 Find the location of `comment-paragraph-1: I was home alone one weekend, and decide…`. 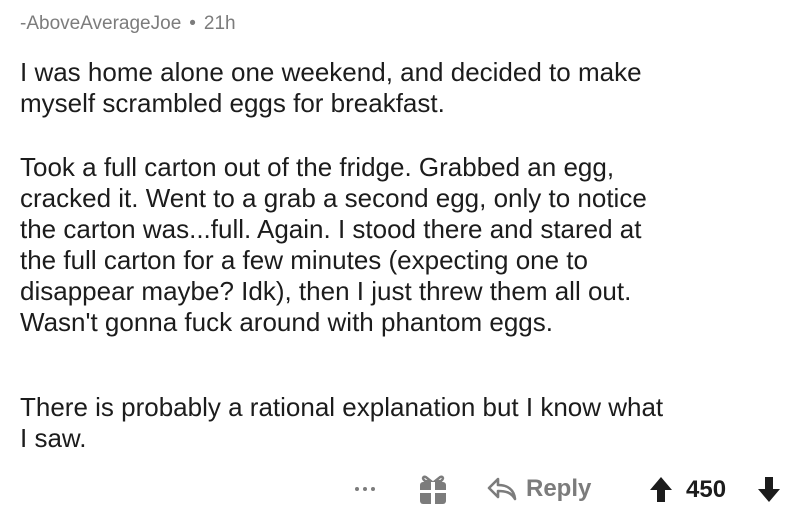

comment-paragraph-1: I was home alone one weekend, and decide… is located at coordinates (331, 87).